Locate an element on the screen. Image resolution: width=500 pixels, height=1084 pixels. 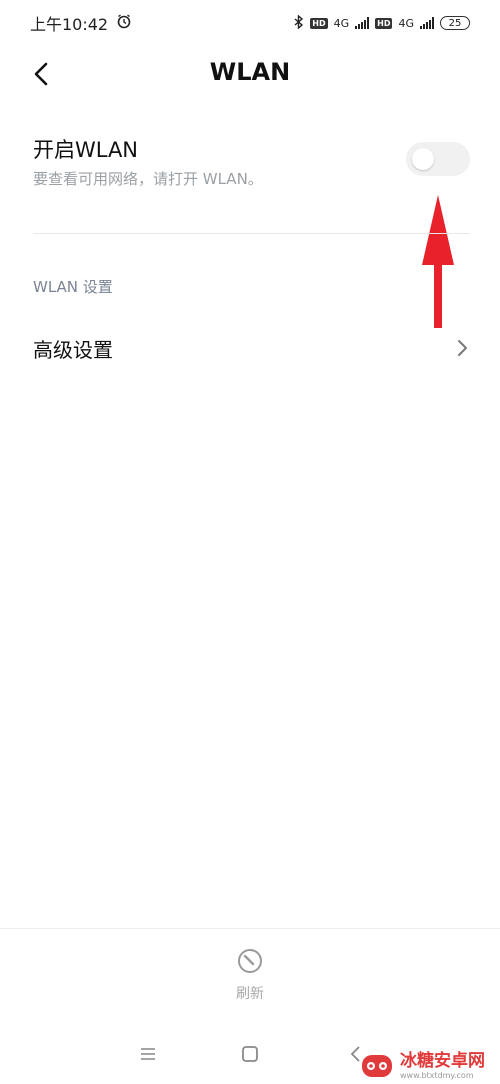
refresh-label: 刷新 is located at coordinates (250, 994).